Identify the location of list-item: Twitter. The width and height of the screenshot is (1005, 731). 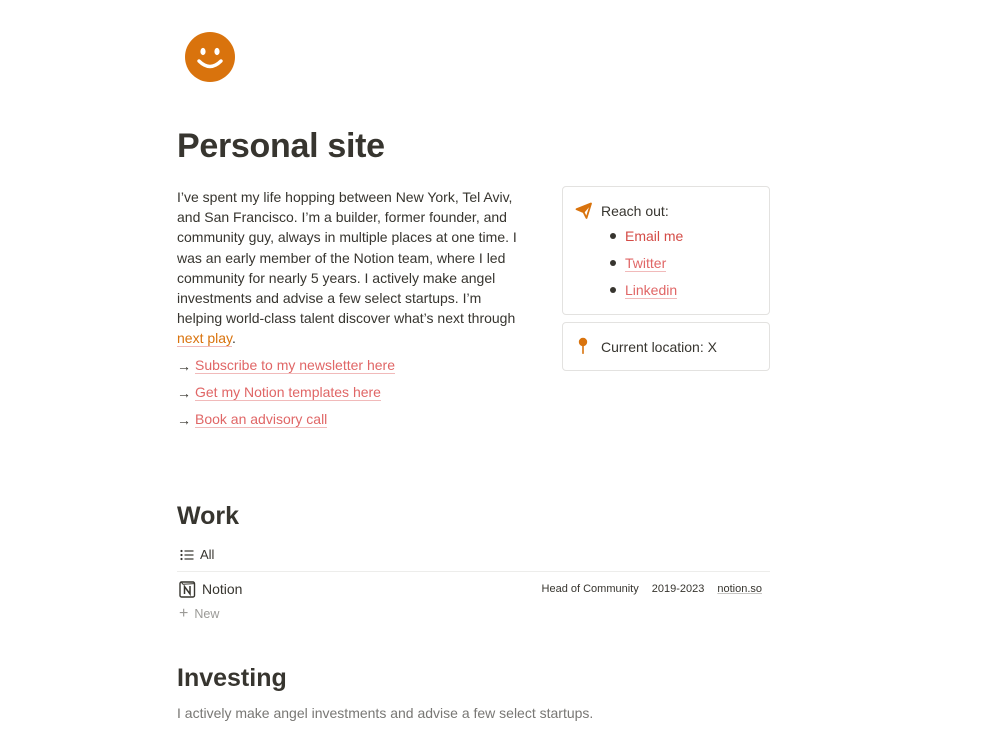
(646, 267).